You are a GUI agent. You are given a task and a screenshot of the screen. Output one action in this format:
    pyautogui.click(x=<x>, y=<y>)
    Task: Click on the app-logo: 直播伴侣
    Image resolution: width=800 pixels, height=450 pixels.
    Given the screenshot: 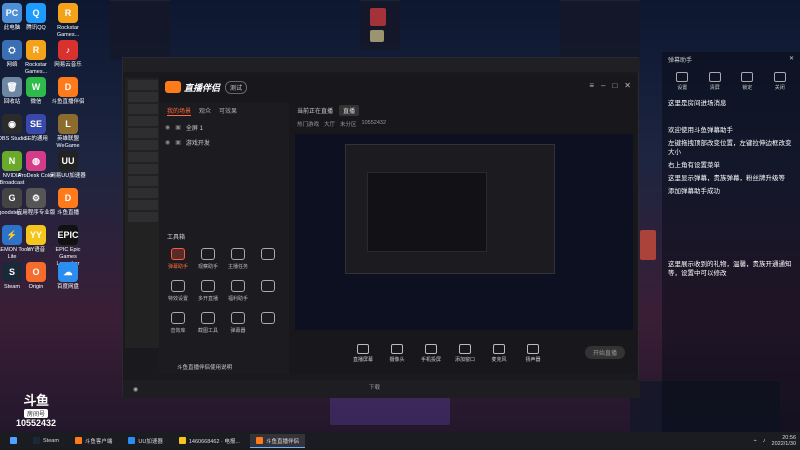 What is the action you would take?
    pyautogui.click(x=192, y=87)
    